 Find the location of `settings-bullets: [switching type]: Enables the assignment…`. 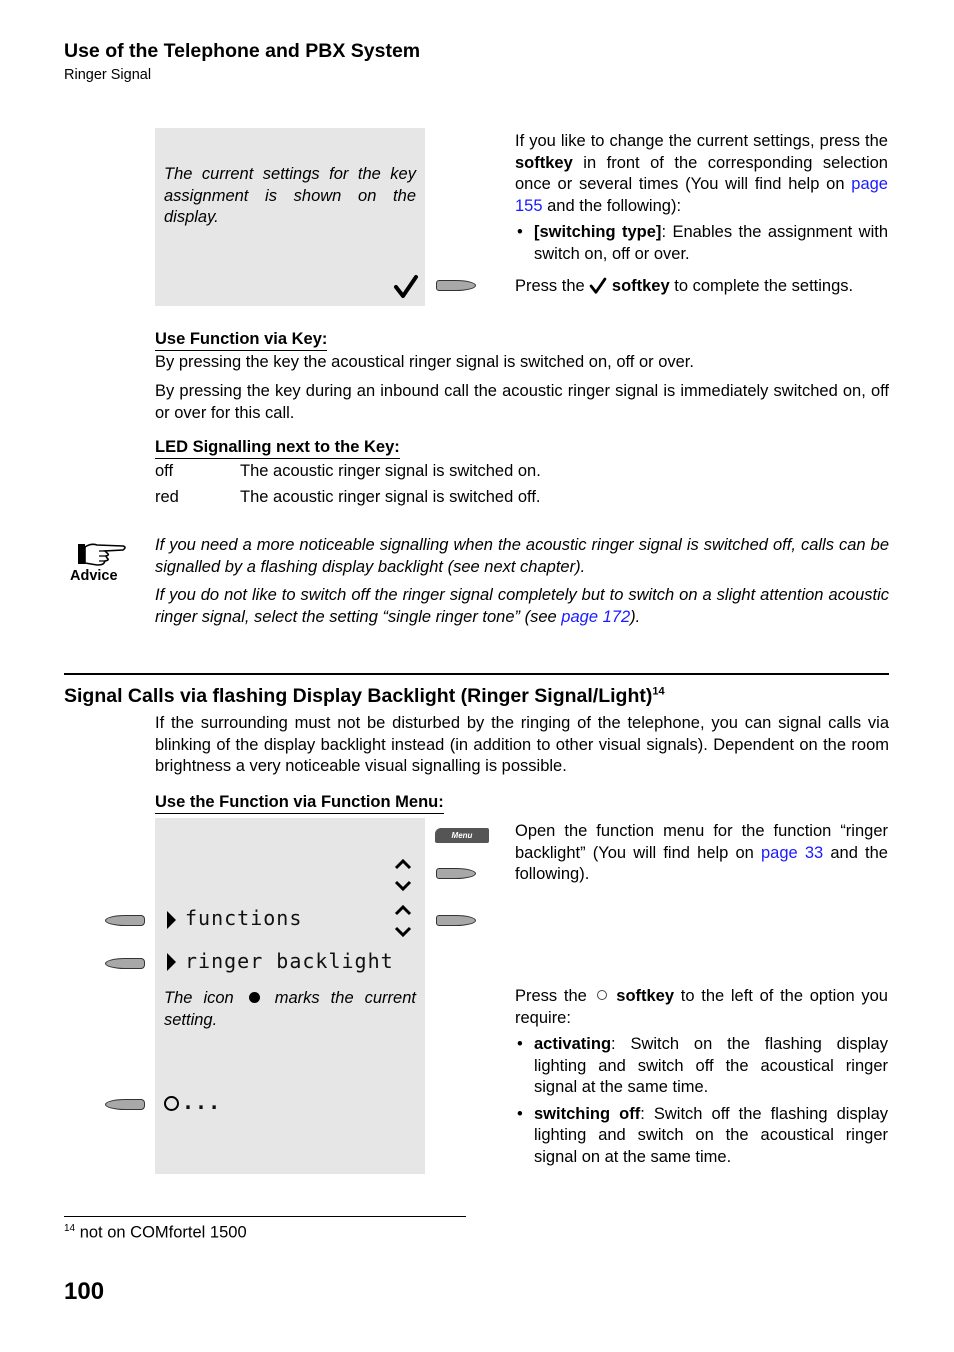

settings-bullets: [switching type]: Enables the assignment… is located at coordinates (701, 243).